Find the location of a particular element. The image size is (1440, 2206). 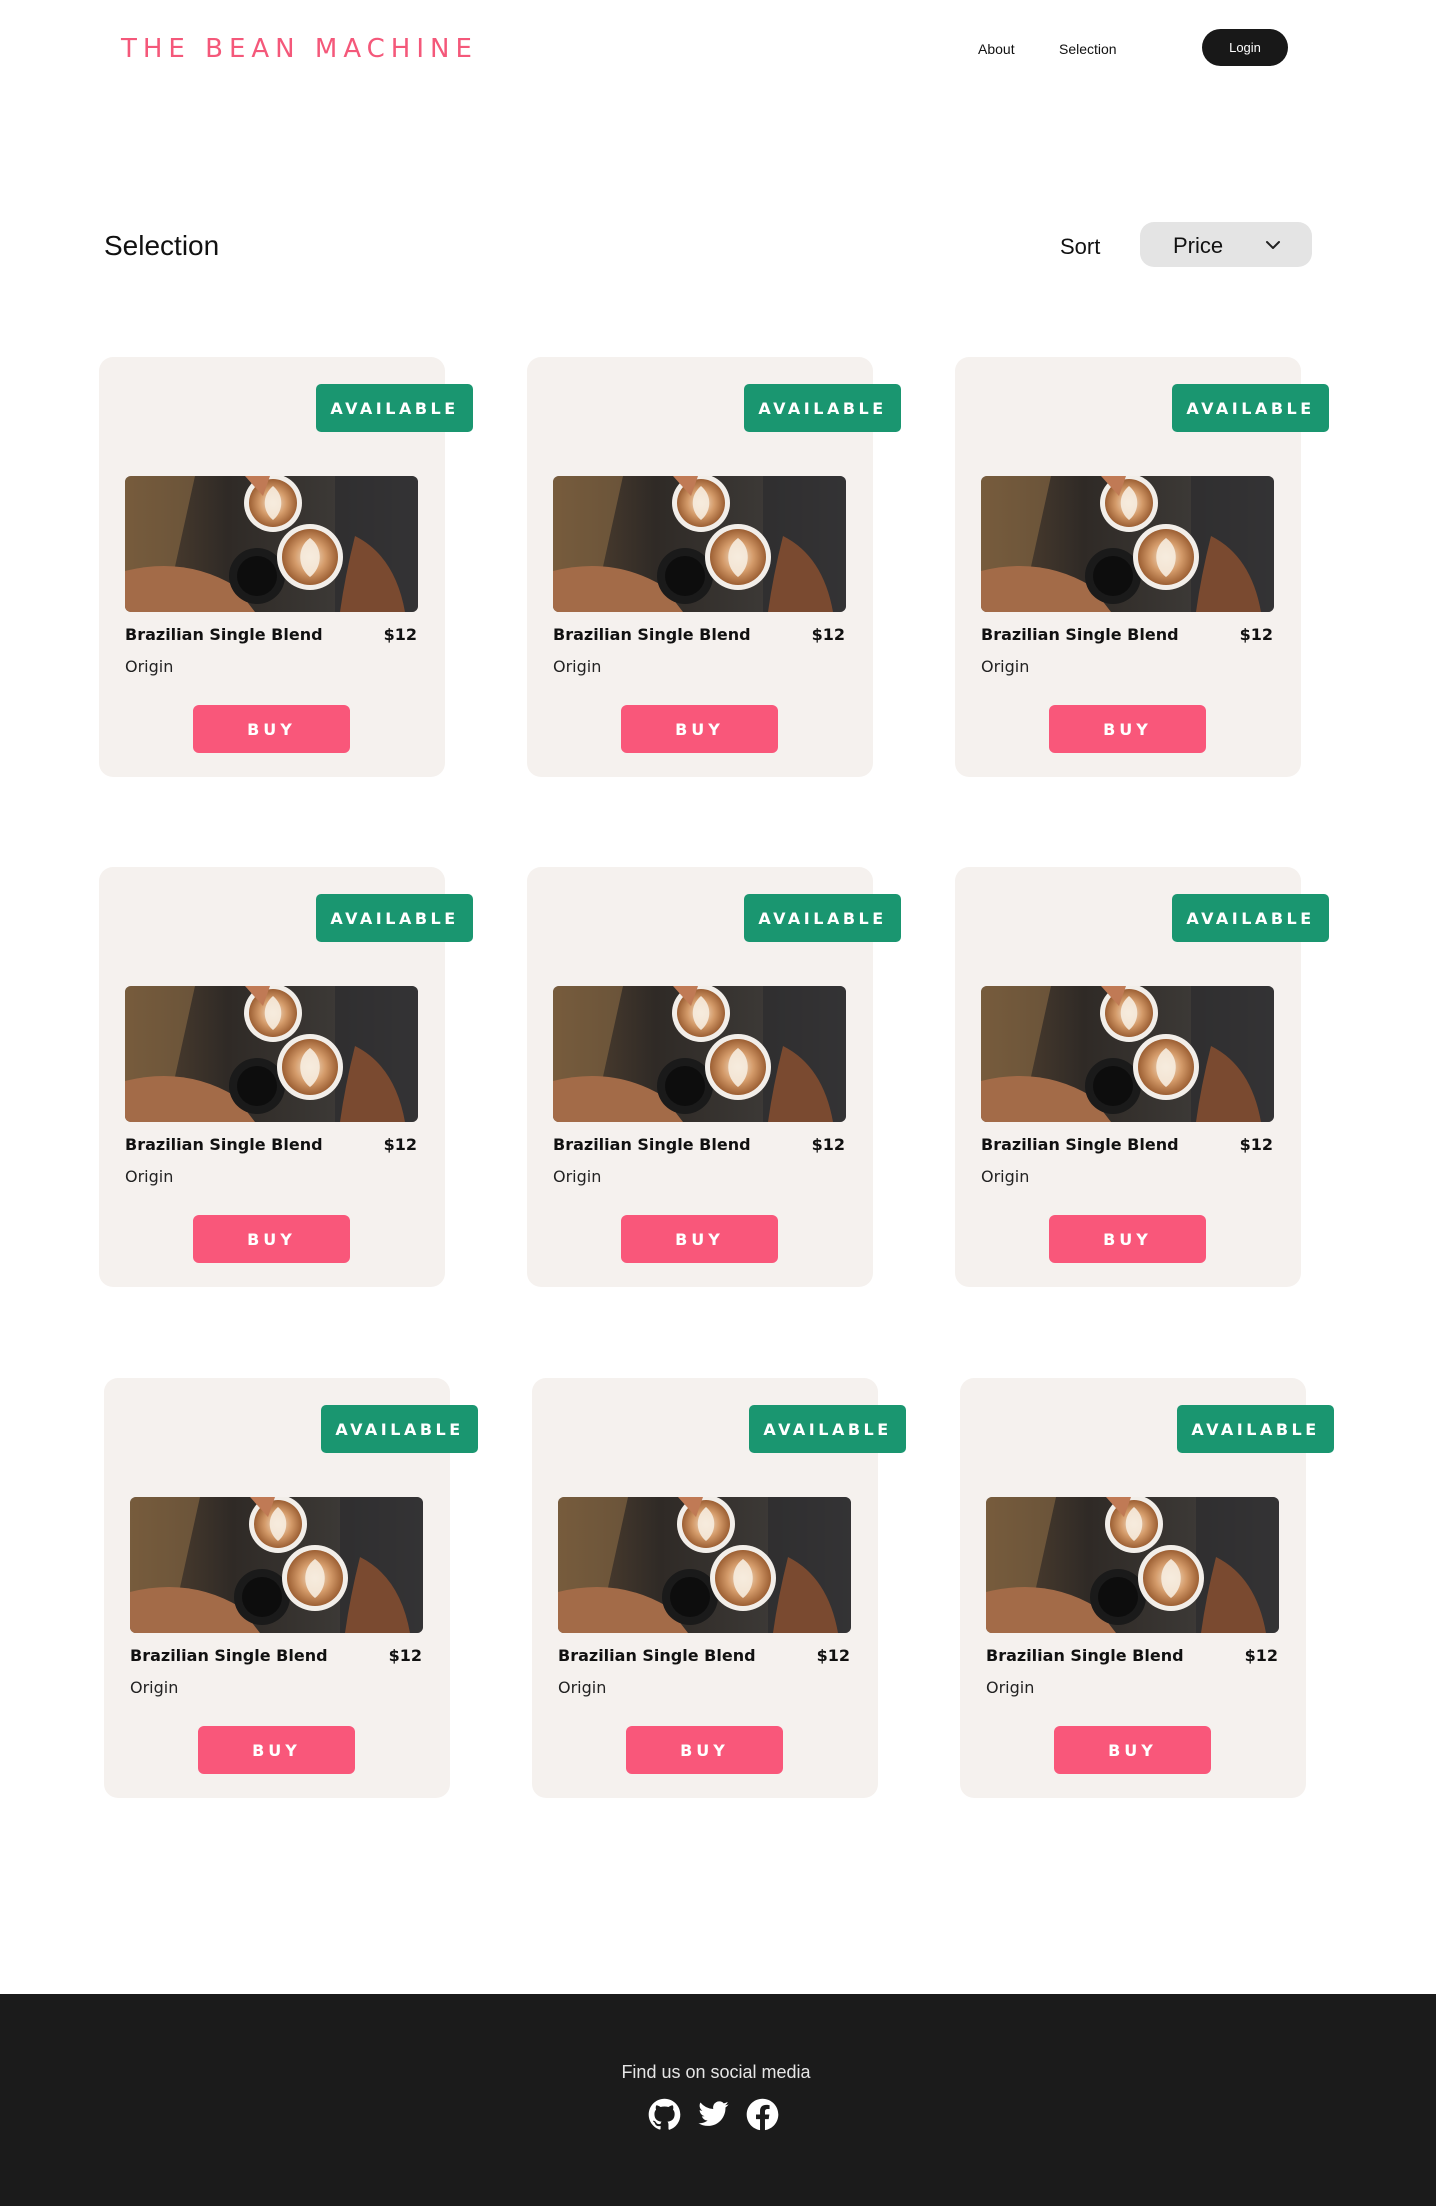

sort-label: Sort is located at coordinates (1080, 246).